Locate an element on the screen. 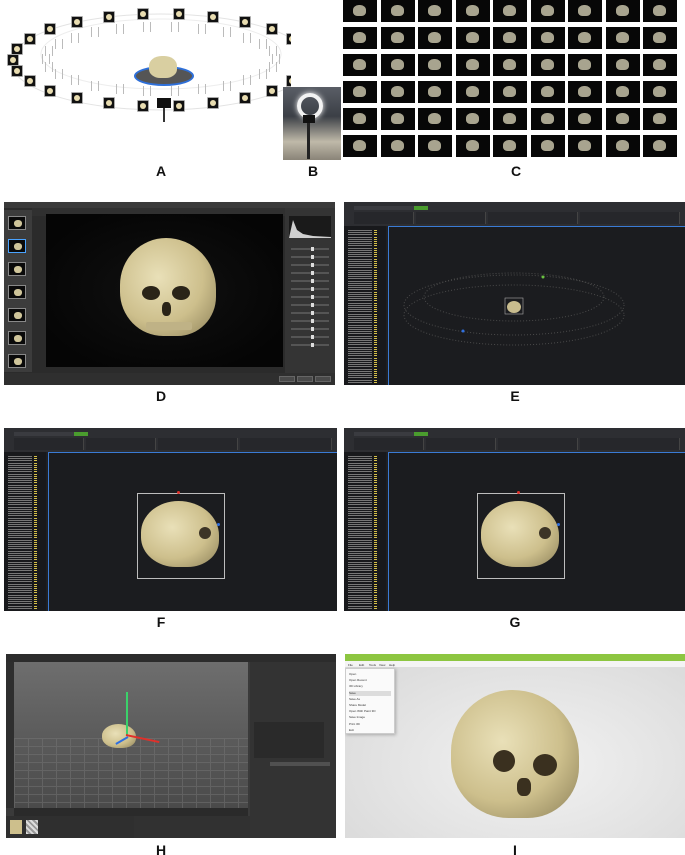 The image size is (685, 855). timeline is located at coordinates (131, 812).